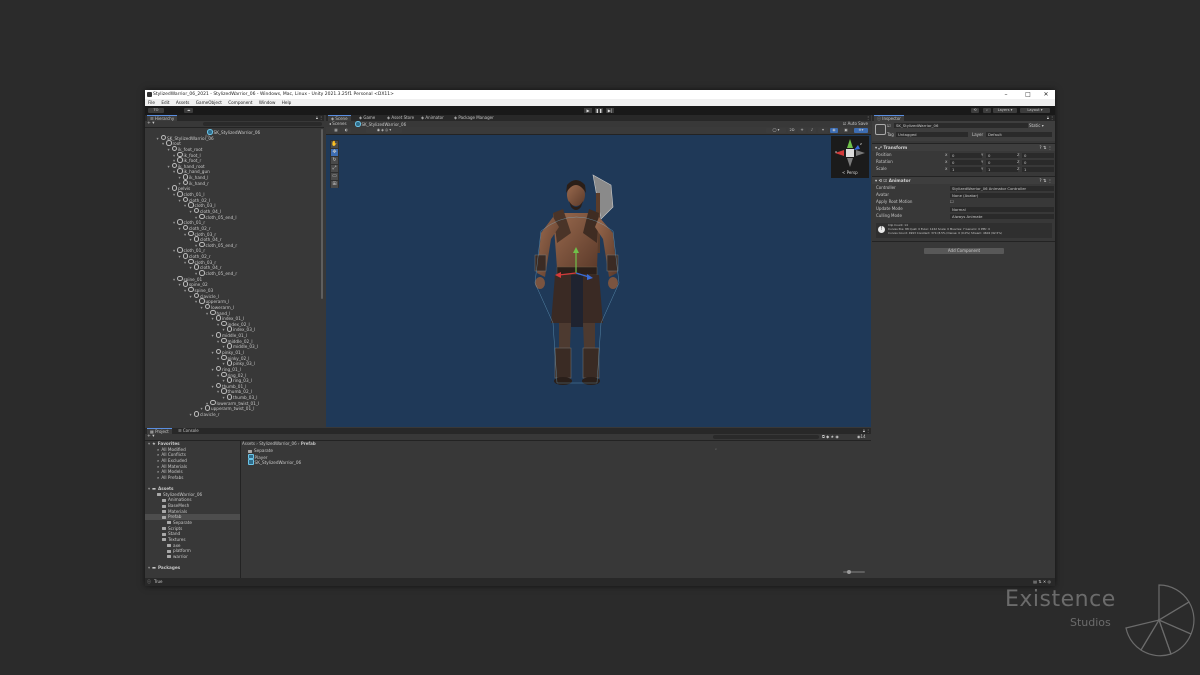  What do you see at coordinates (982, 169) in the screenshot?
I see `axis-label: Y` at bounding box center [982, 169].